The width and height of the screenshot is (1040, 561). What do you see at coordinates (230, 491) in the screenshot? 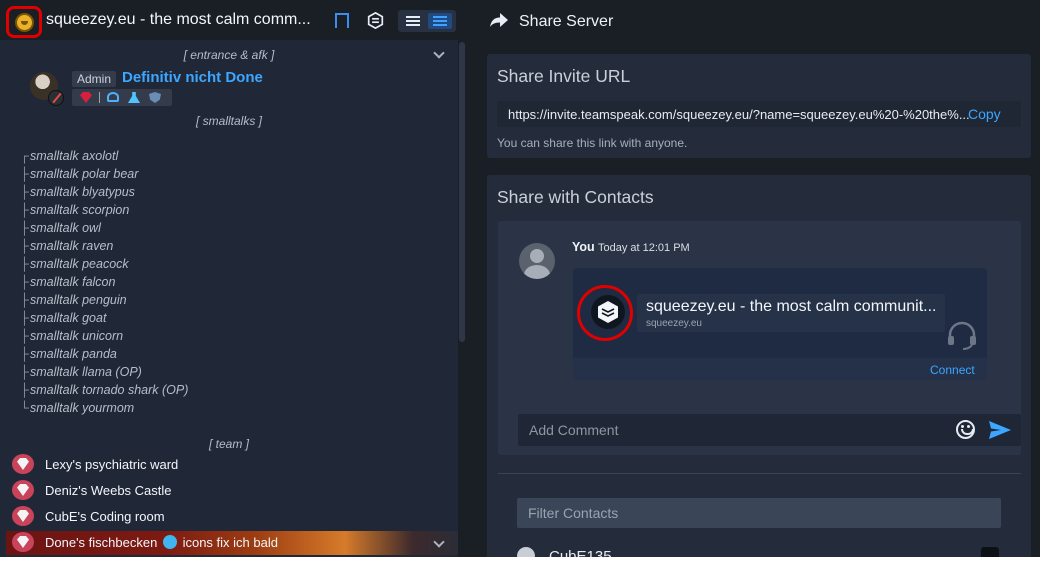
I see `team-channel: Deniz's Weebs Castle` at bounding box center [230, 491].